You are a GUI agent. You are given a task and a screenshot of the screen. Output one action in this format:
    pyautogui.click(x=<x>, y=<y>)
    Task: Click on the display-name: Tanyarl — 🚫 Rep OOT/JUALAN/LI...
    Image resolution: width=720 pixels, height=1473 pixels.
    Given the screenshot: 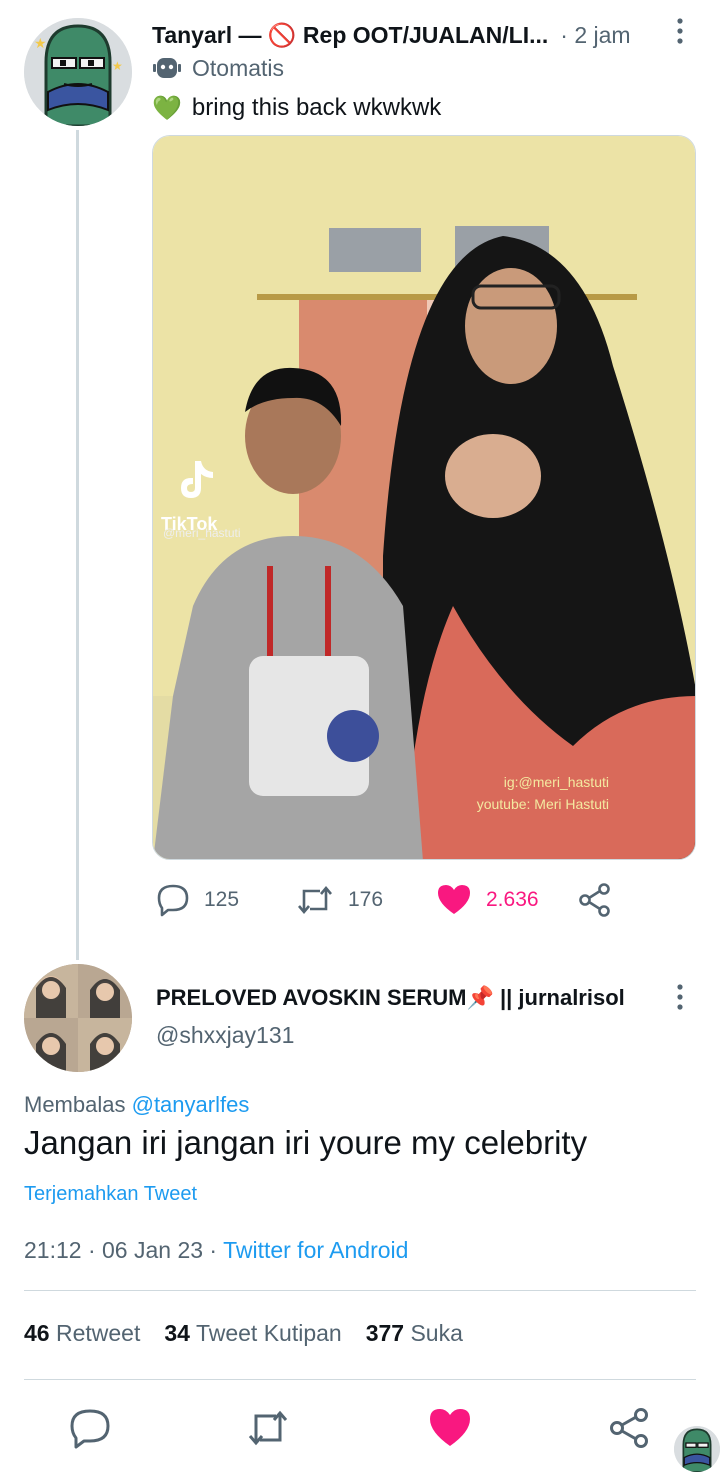 What is the action you would take?
    pyautogui.click(x=350, y=35)
    